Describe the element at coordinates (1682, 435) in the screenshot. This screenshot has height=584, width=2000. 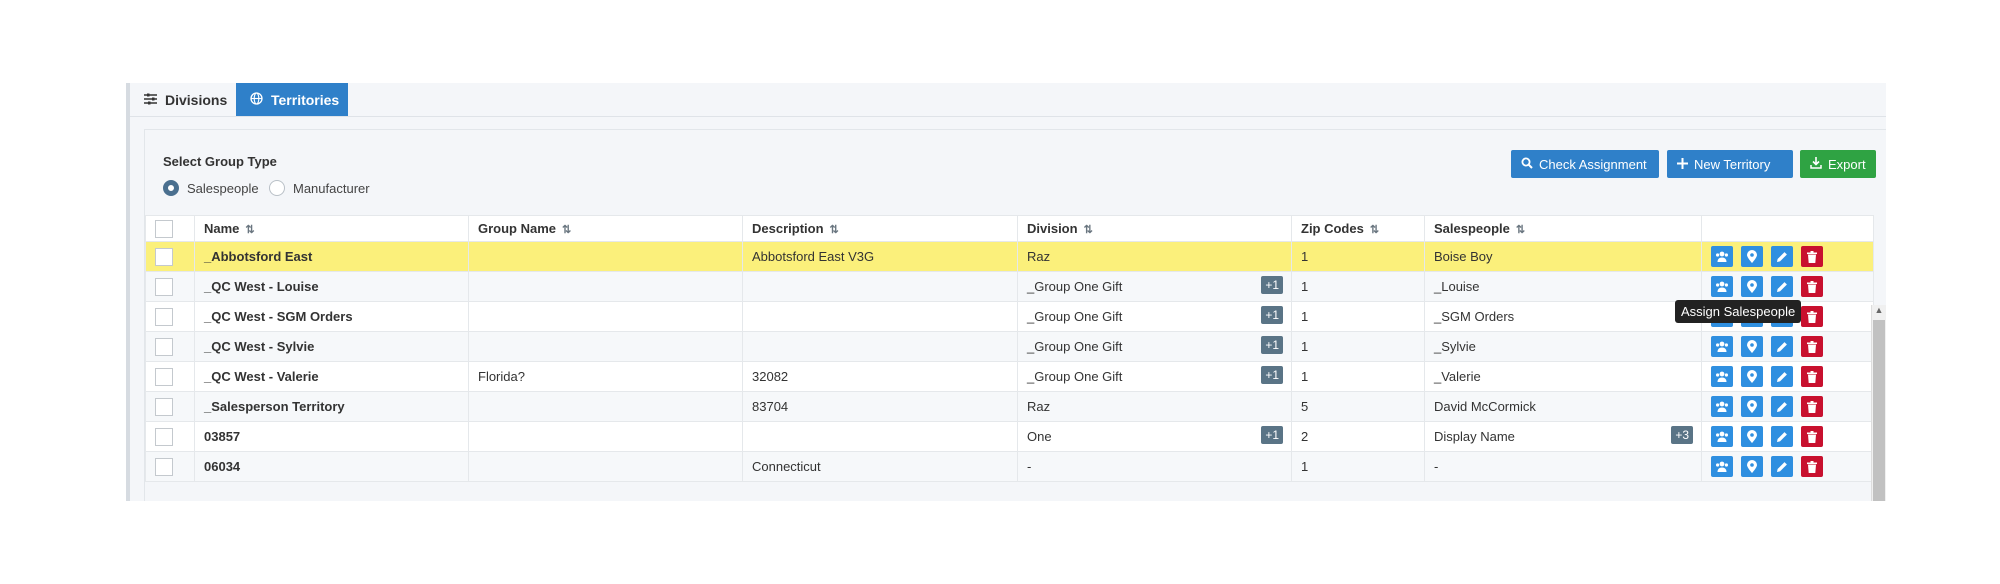
I see `salespeople-more-badge: +3` at that location.